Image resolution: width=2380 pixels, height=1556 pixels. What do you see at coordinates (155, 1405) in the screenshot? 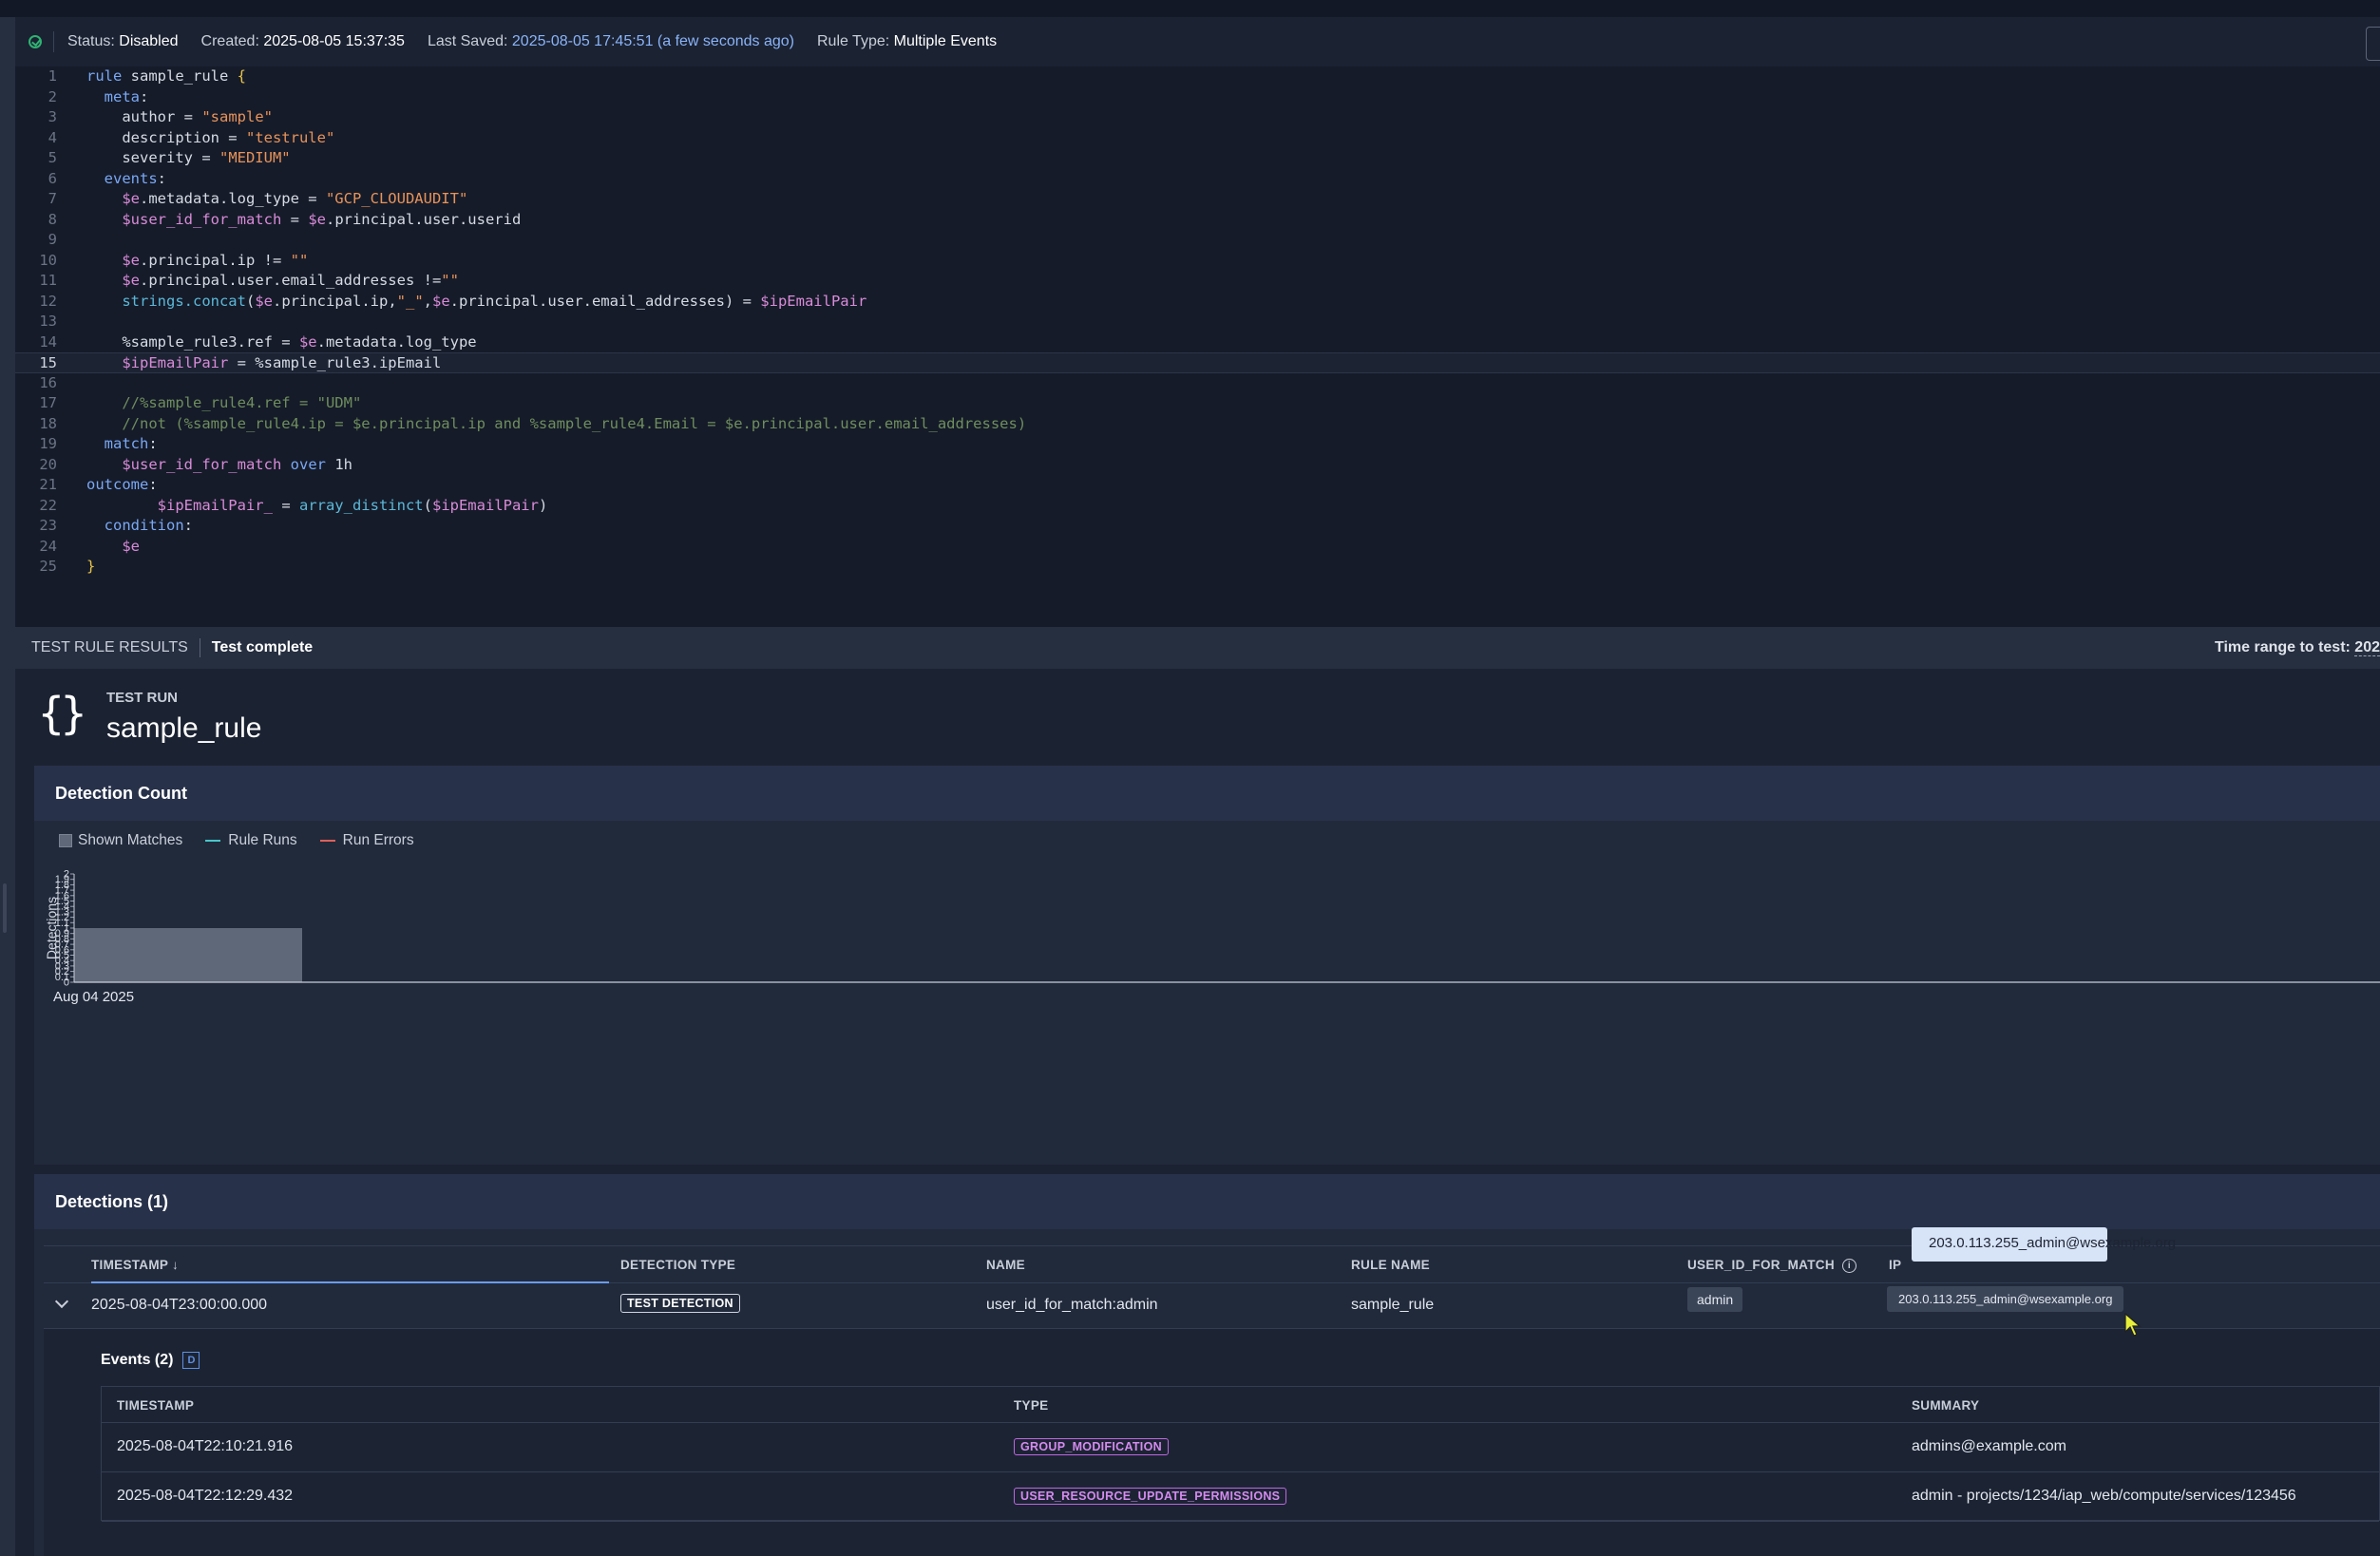
I see `col-event-timestamp: TIMESTAMP` at bounding box center [155, 1405].